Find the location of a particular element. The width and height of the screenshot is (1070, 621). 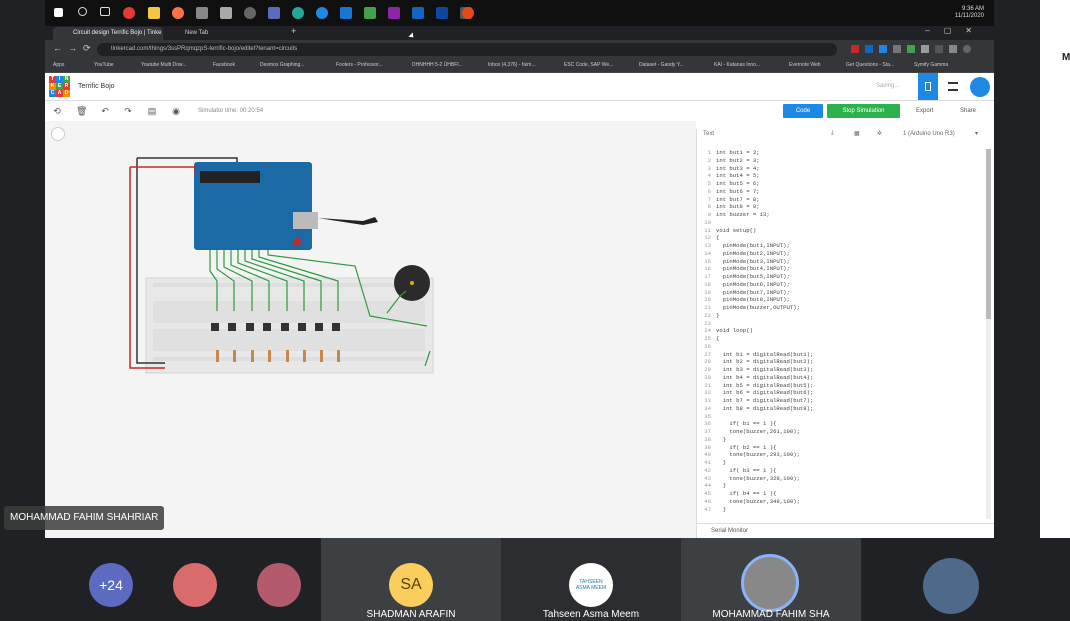

share-button: Share is located at coordinates (968, 111).